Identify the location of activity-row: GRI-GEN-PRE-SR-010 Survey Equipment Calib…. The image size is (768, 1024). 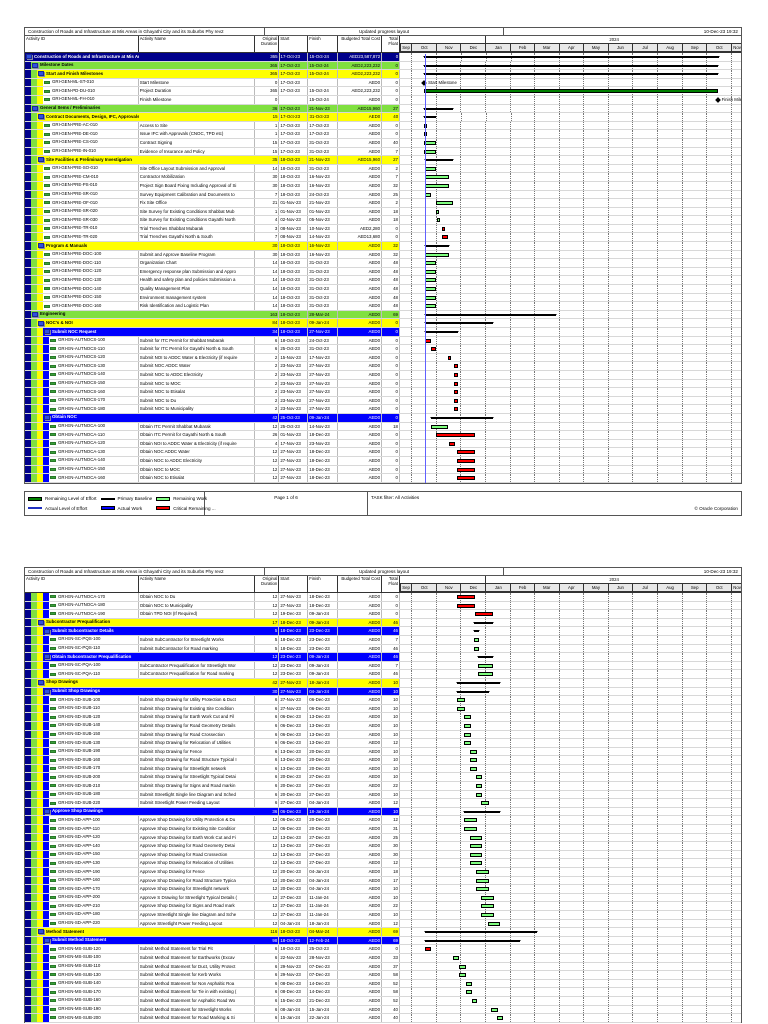
(383, 195).